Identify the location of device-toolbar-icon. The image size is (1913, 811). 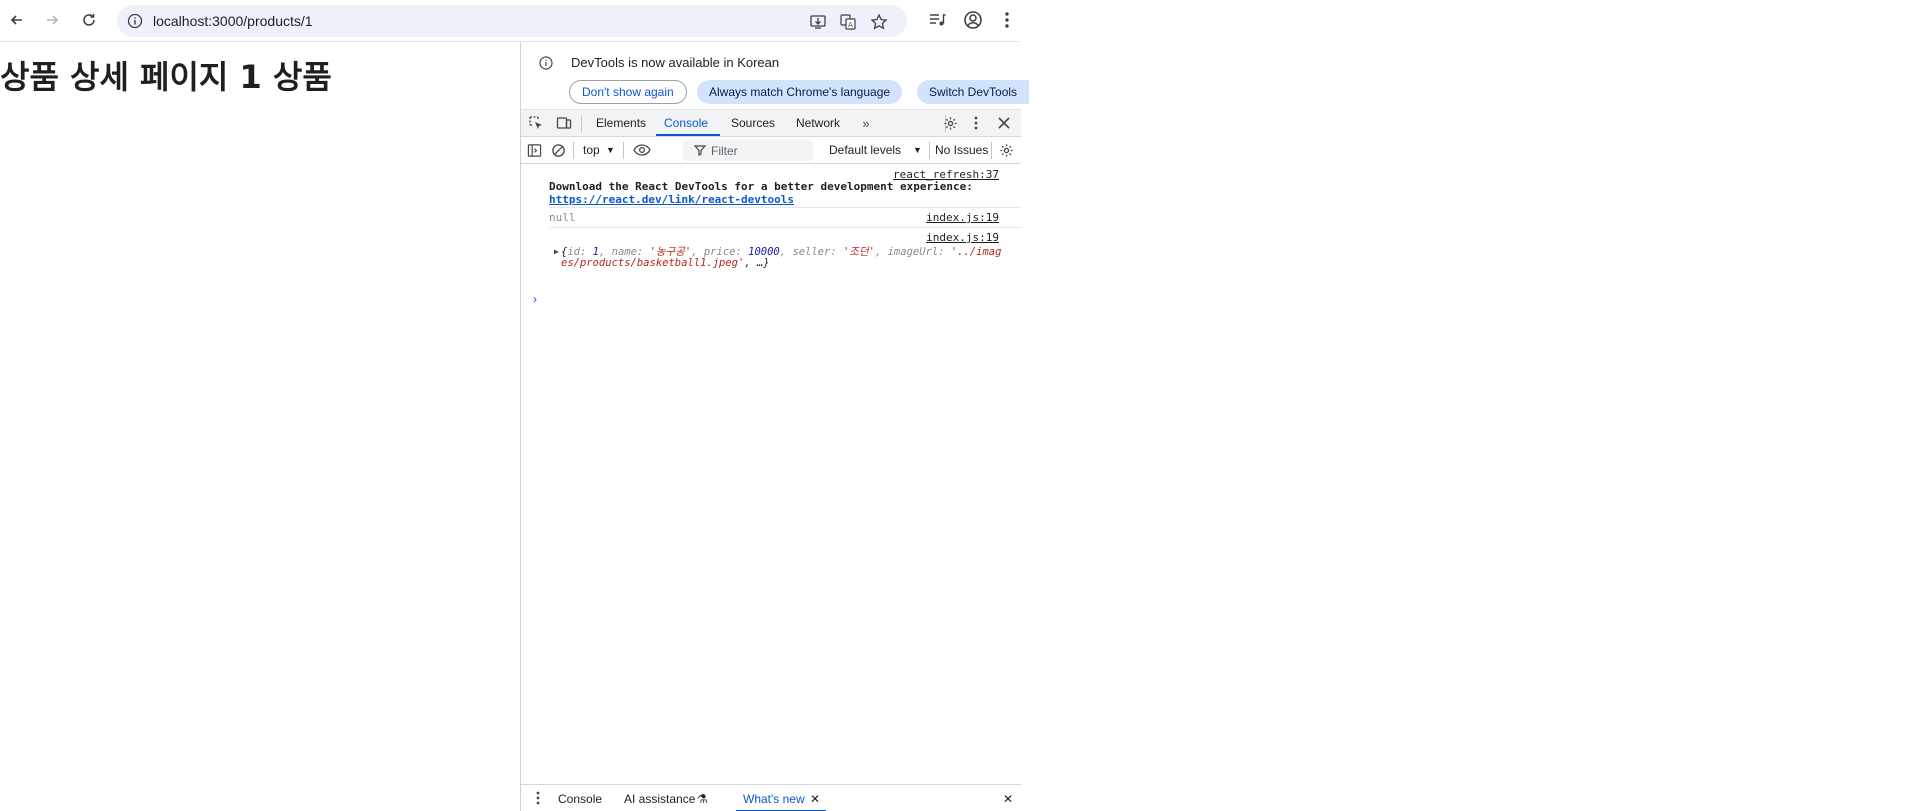
(564, 123).